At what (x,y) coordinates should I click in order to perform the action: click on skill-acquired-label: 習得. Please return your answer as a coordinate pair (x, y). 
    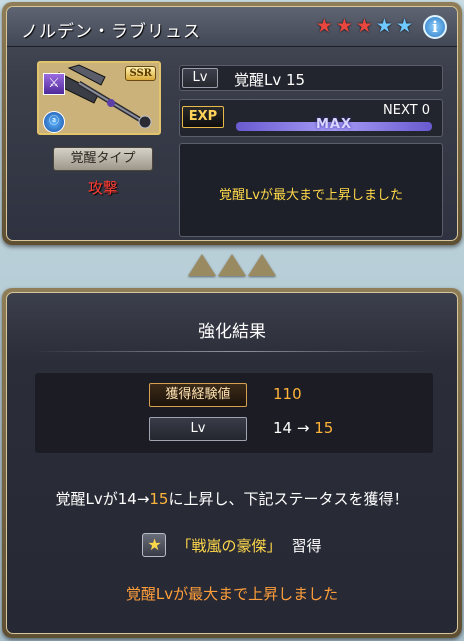
    Looking at the image, I should click on (306, 545).